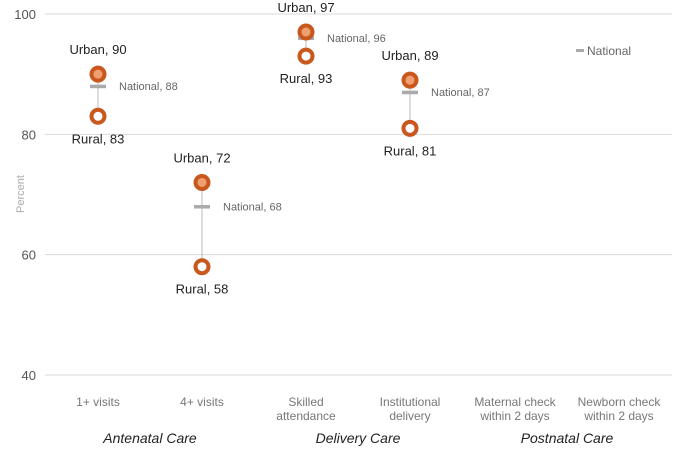 The height and width of the screenshot is (450, 674). What do you see at coordinates (580, 50) in the screenshot?
I see `legend-national-swatch` at bounding box center [580, 50].